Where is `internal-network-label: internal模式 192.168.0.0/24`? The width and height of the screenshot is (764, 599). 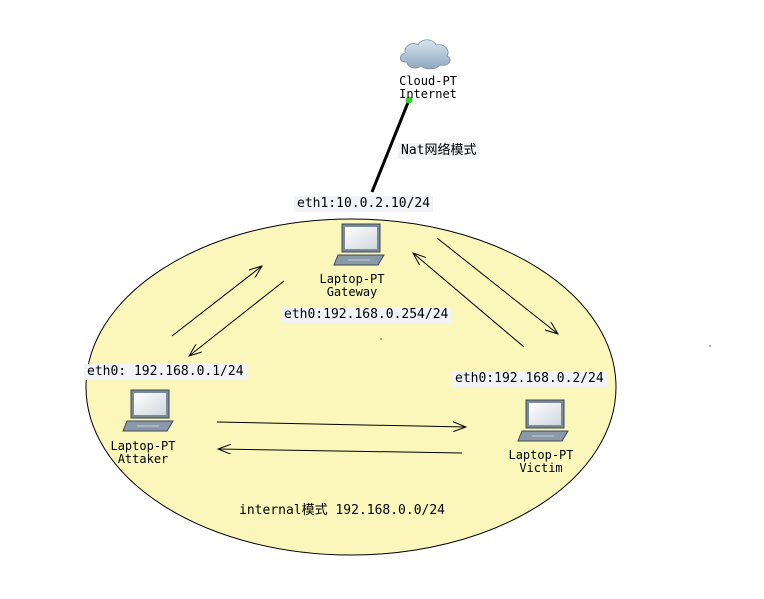
internal-network-label: internal模式 192.168.0.0/24 is located at coordinates (342, 510).